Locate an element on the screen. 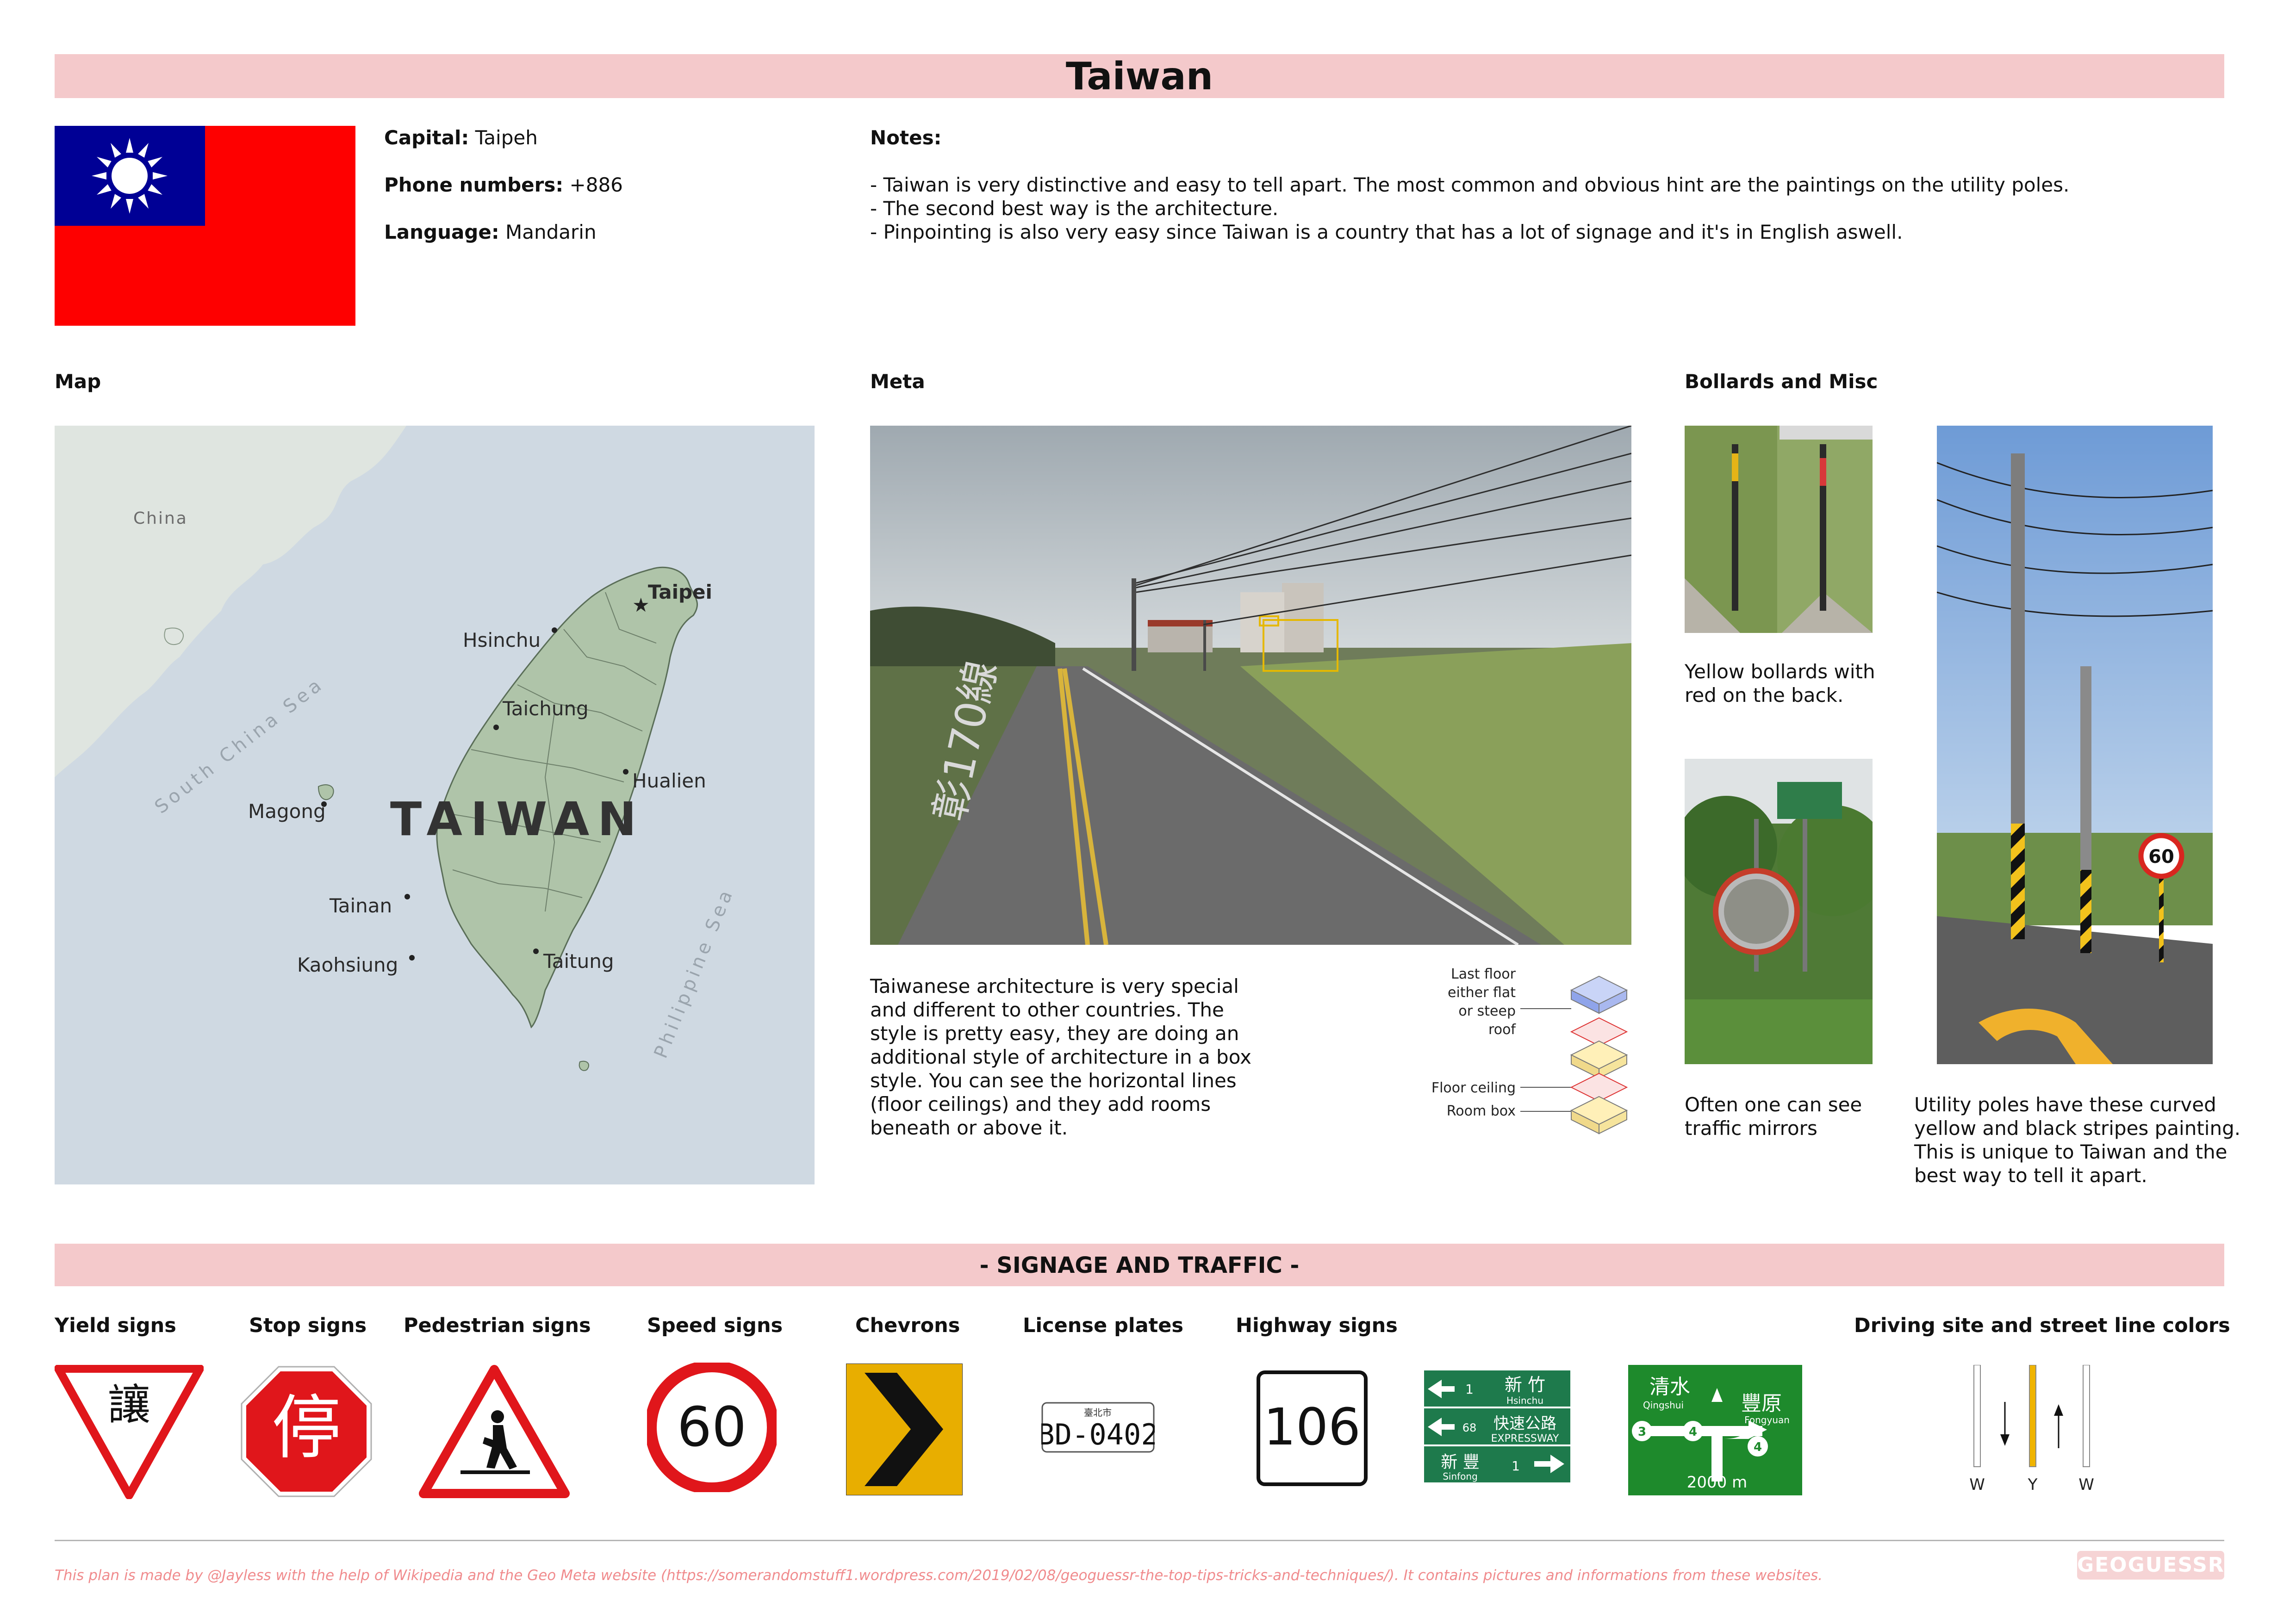 Image resolution: width=2296 pixels, height=1624 pixels. highway-number-sign: 106 is located at coordinates (1312, 1428).